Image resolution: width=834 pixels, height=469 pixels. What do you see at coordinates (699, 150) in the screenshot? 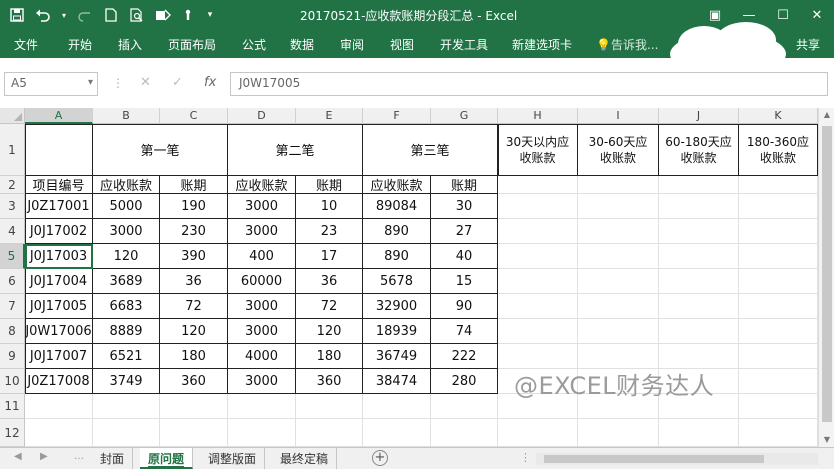
I see `aging-header-cell: 60-180天应 收账款` at bounding box center [699, 150].